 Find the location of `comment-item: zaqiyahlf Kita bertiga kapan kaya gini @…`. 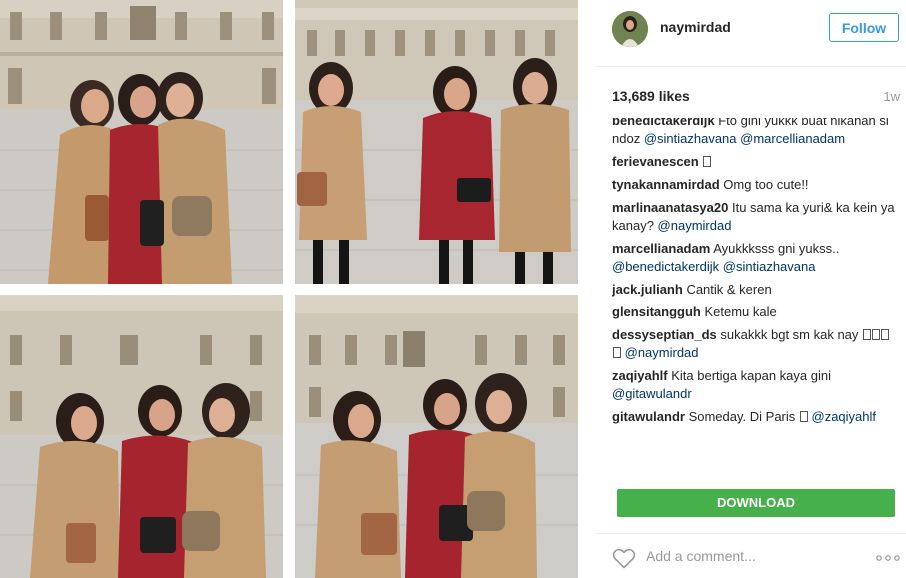

comment-item: zaqiyahlf Kita bertiga kapan kaya gini @… is located at coordinates (755, 385).